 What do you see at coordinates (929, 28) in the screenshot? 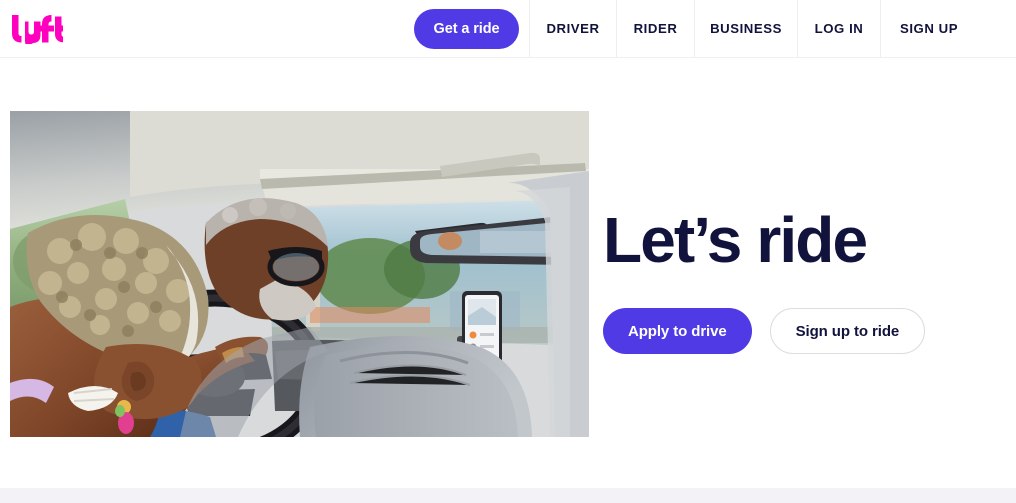
I see `nav-item-sign-up-label: SIGN UP` at bounding box center [929, 28].